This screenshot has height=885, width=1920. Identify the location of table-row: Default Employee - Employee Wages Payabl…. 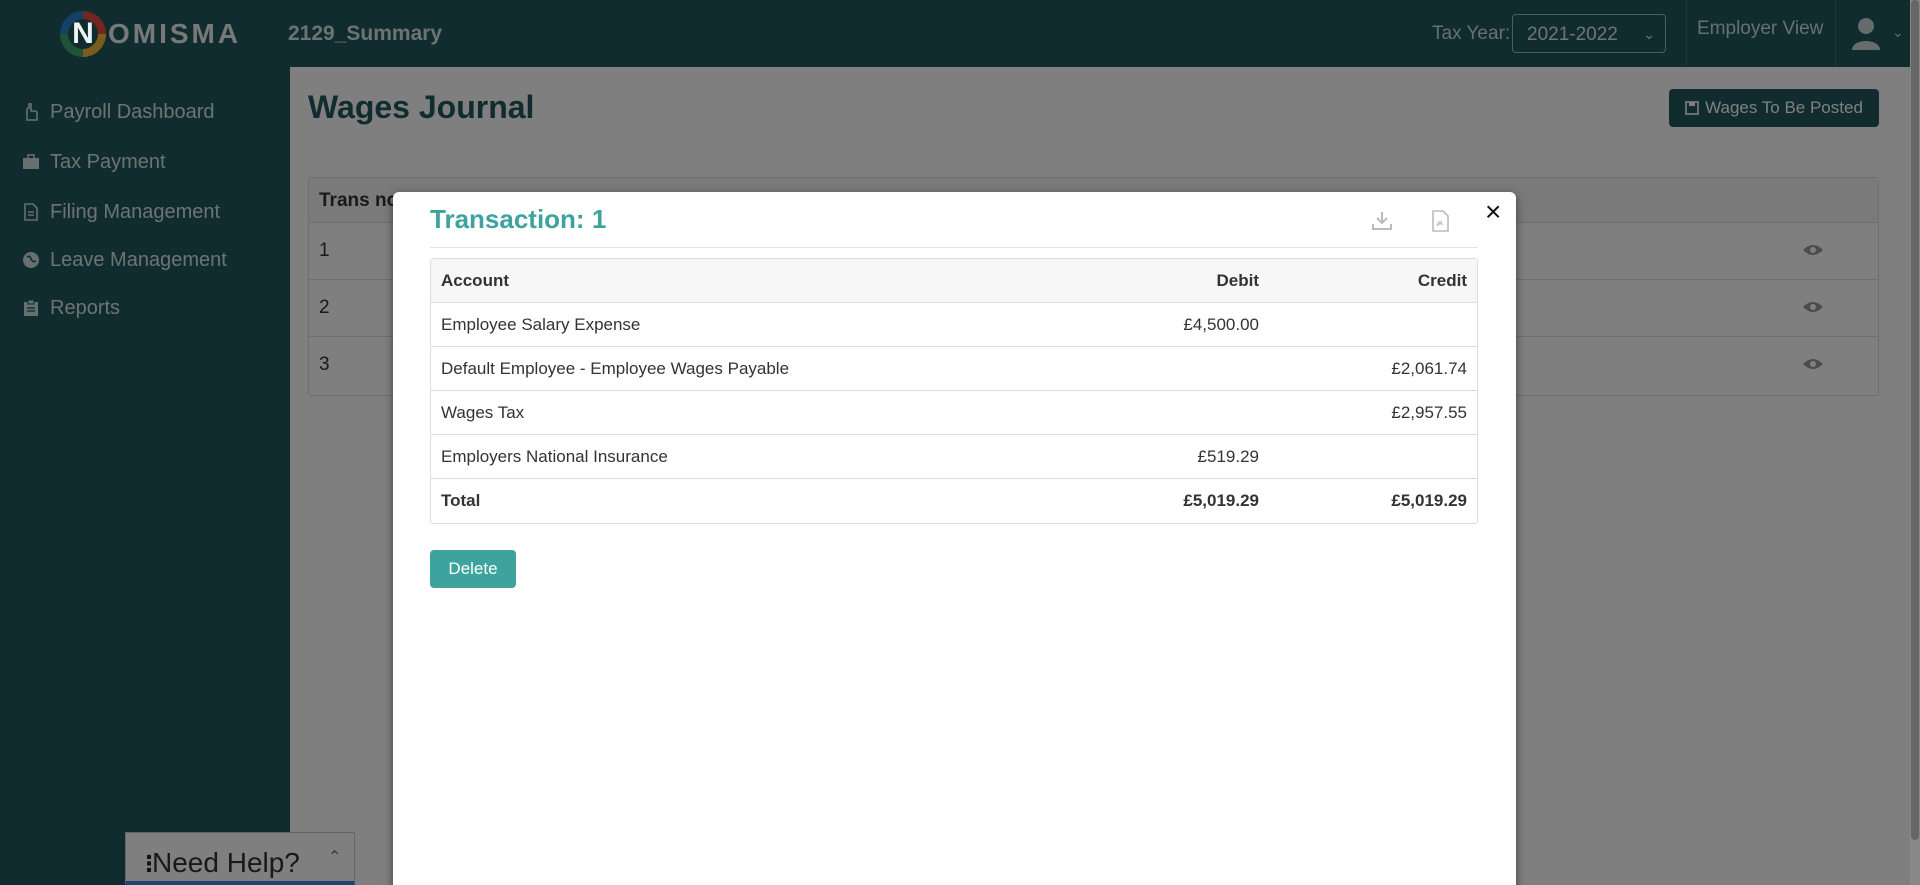
(954, 369).